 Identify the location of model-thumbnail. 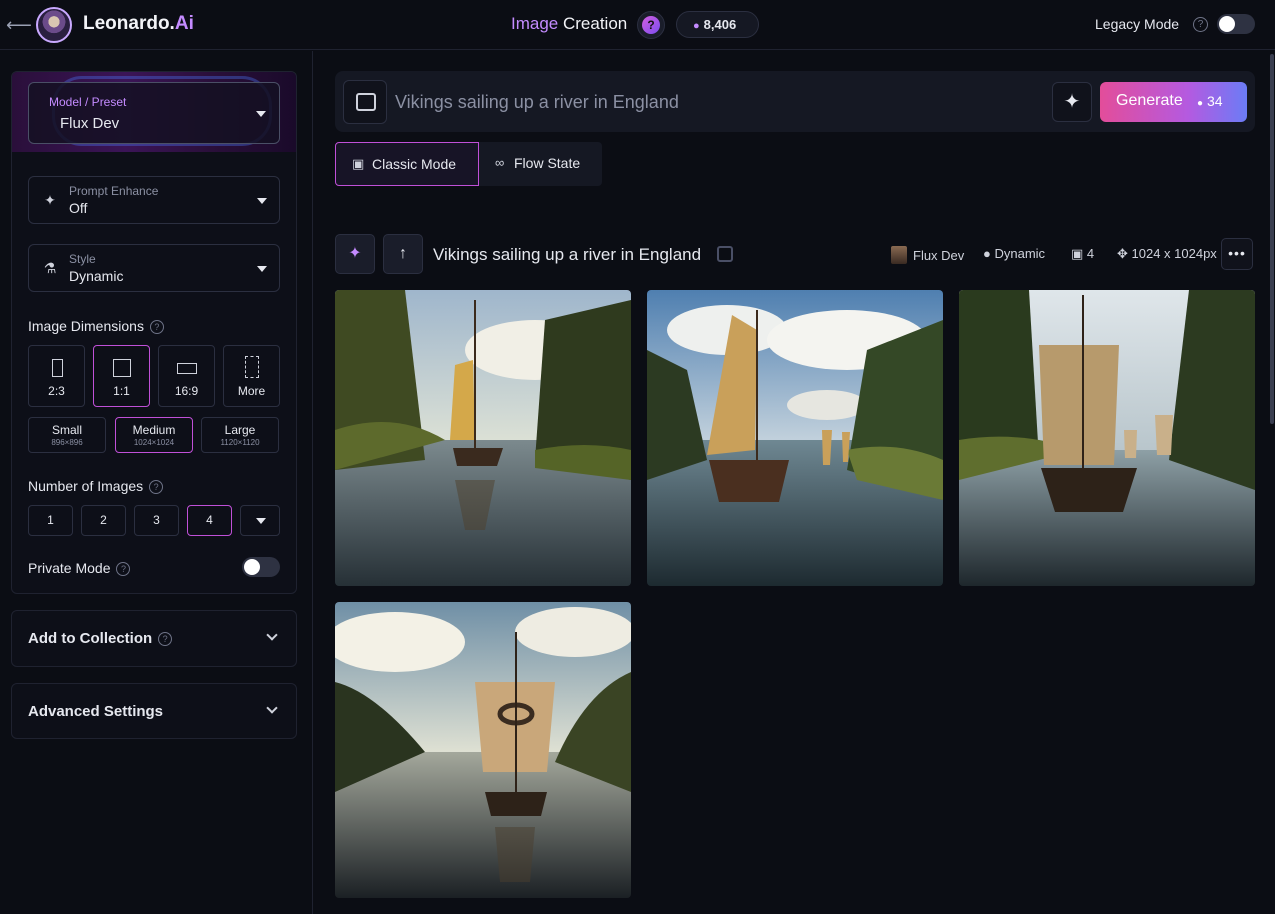
(899, 255).